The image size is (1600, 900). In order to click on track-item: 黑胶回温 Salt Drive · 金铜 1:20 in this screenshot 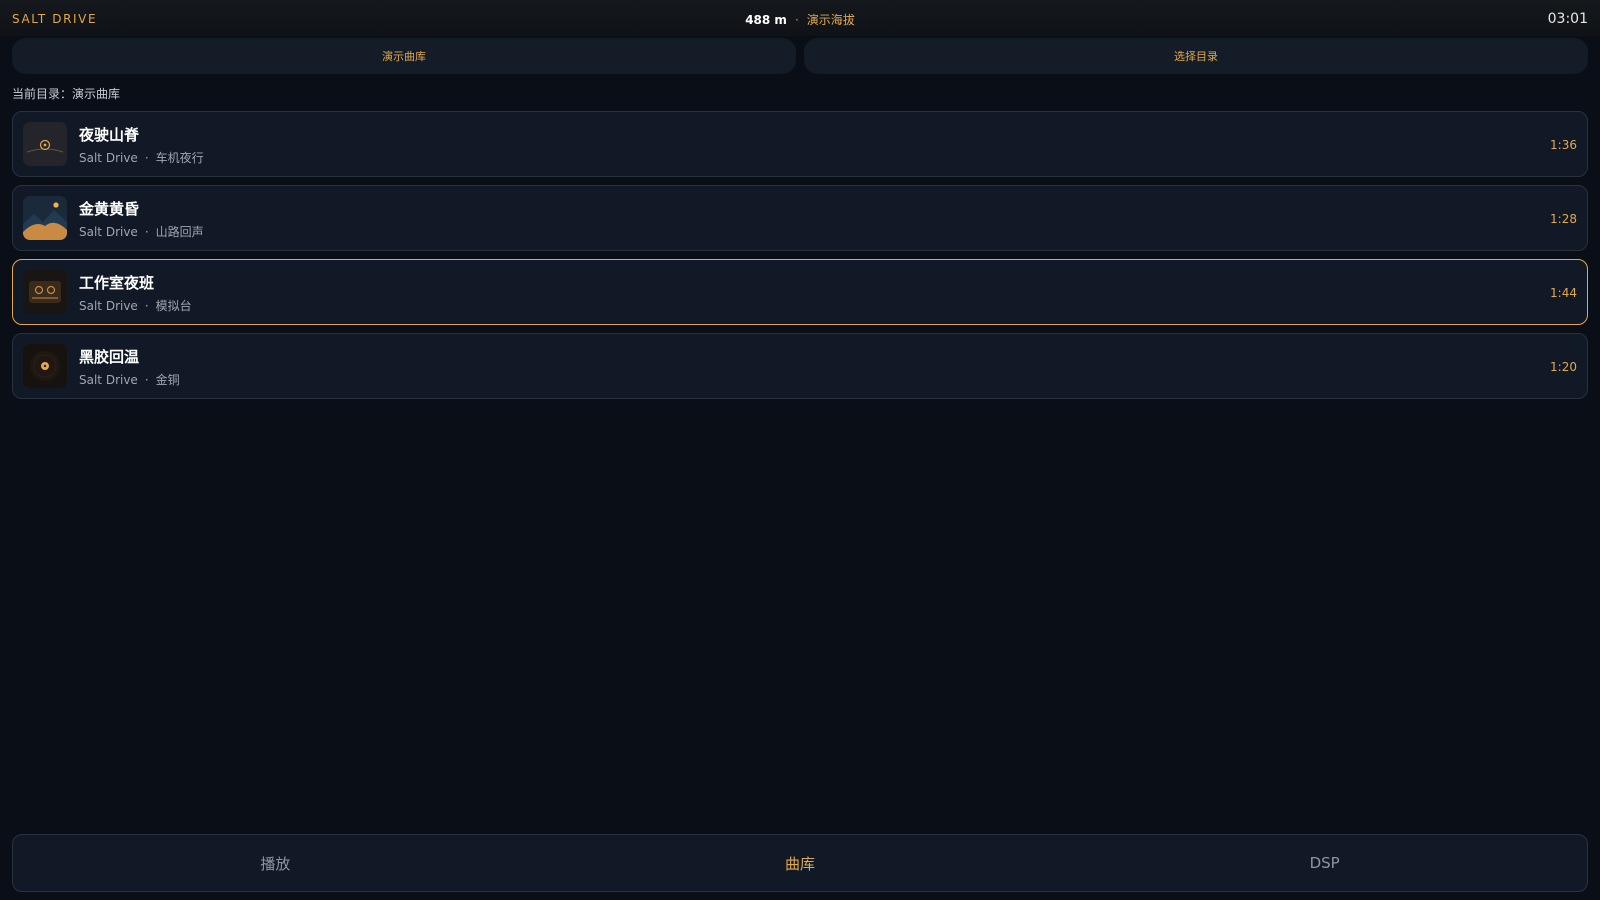, I will do `click(800, 366)`.